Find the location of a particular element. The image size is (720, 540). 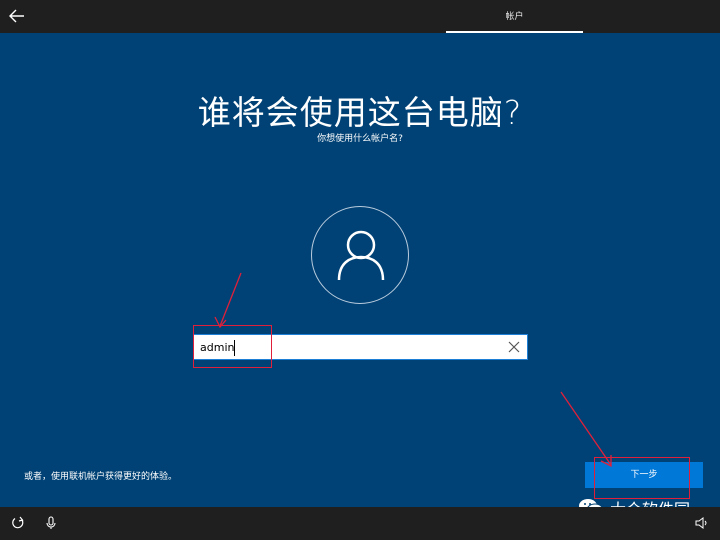

back-arrow-icon is located at coordinates (16, 16).